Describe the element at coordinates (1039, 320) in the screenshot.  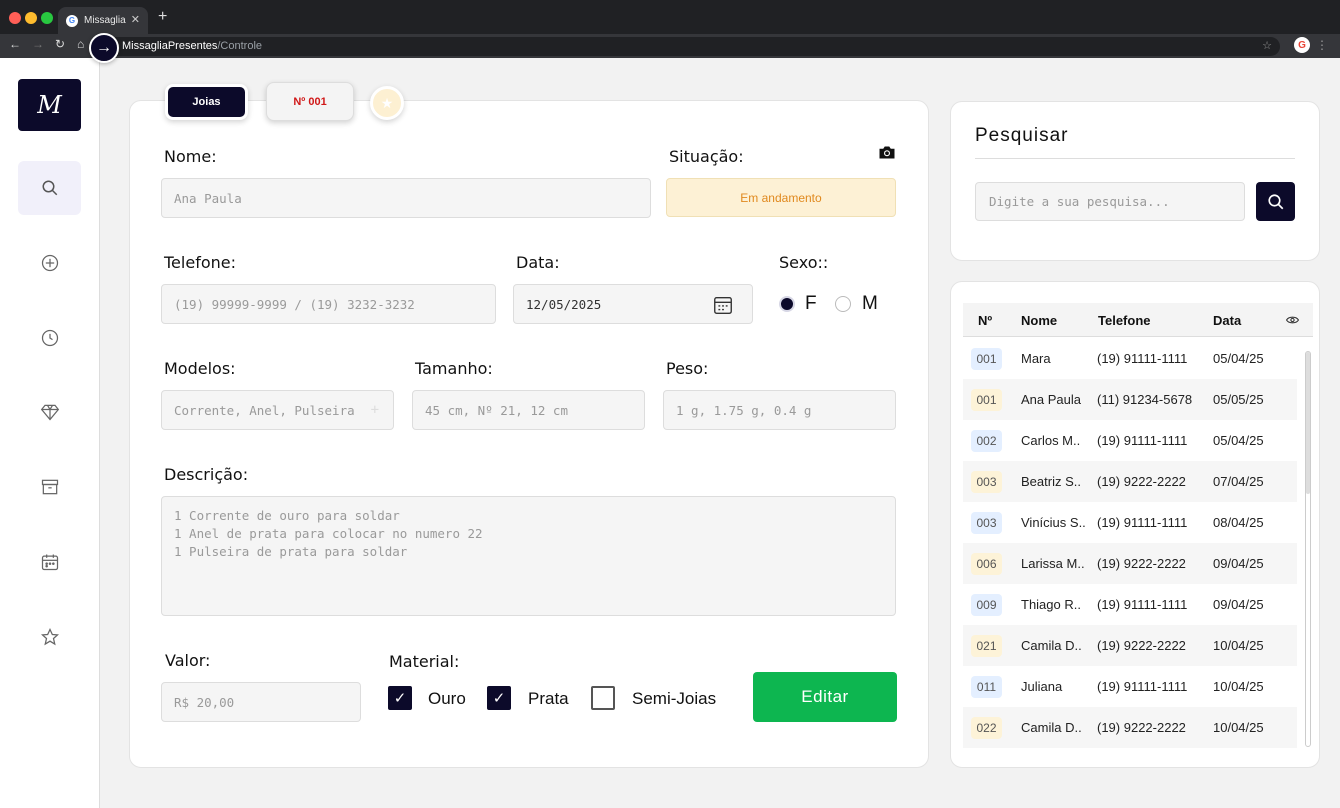
I see `col-nome: Nome` at that location.